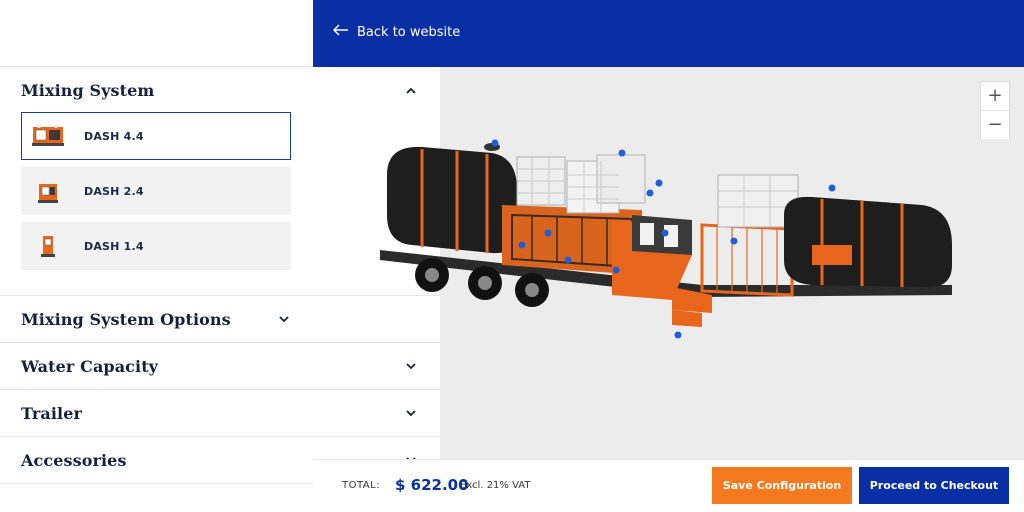  I want to click on section-title: Water Capacity, so click(90, 366).